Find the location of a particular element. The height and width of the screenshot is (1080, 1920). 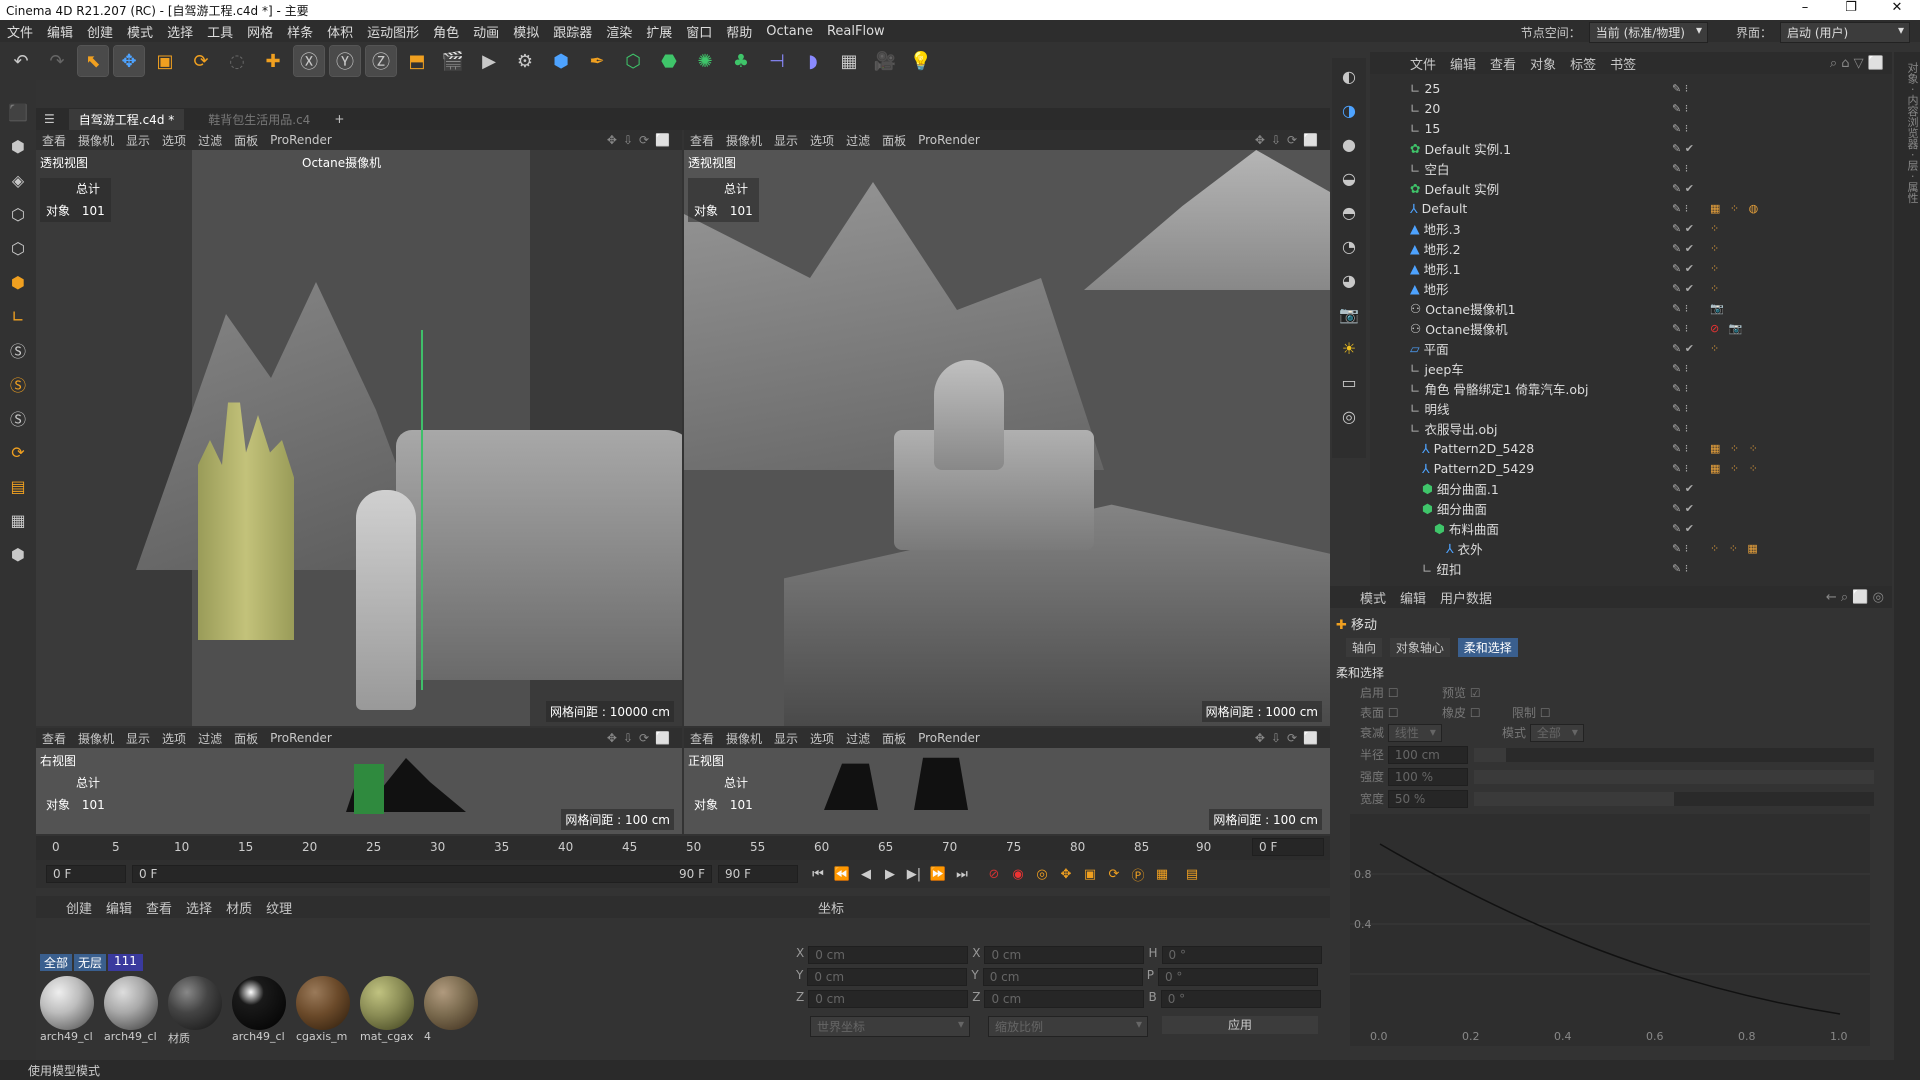

apply-button: 应用 is located at coordinates (1240, 1025).